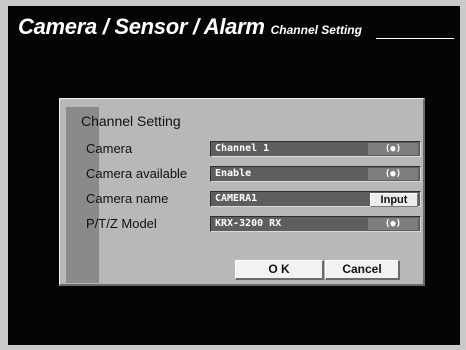  Describe the element at coordinates (393, 149) in the screenshot. I see `camera-select-icon: (●)` at that location.